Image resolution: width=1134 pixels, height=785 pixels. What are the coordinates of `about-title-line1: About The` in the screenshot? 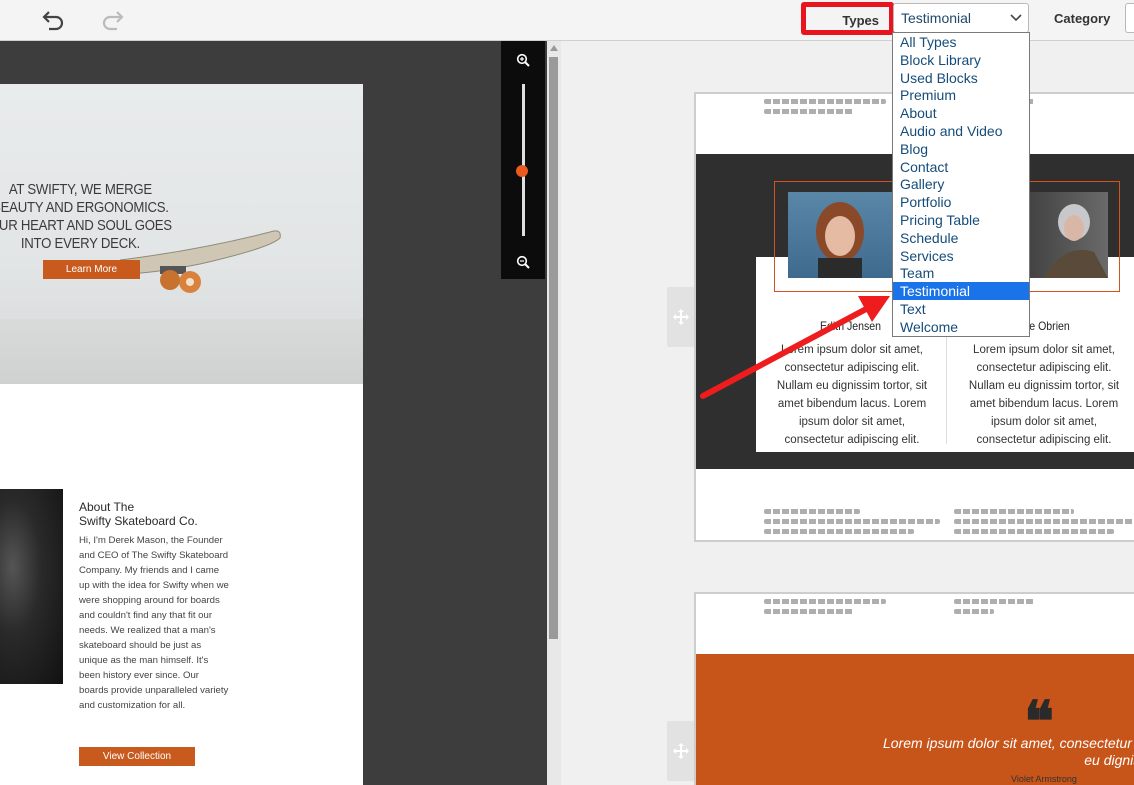 It's located at (107, 507).